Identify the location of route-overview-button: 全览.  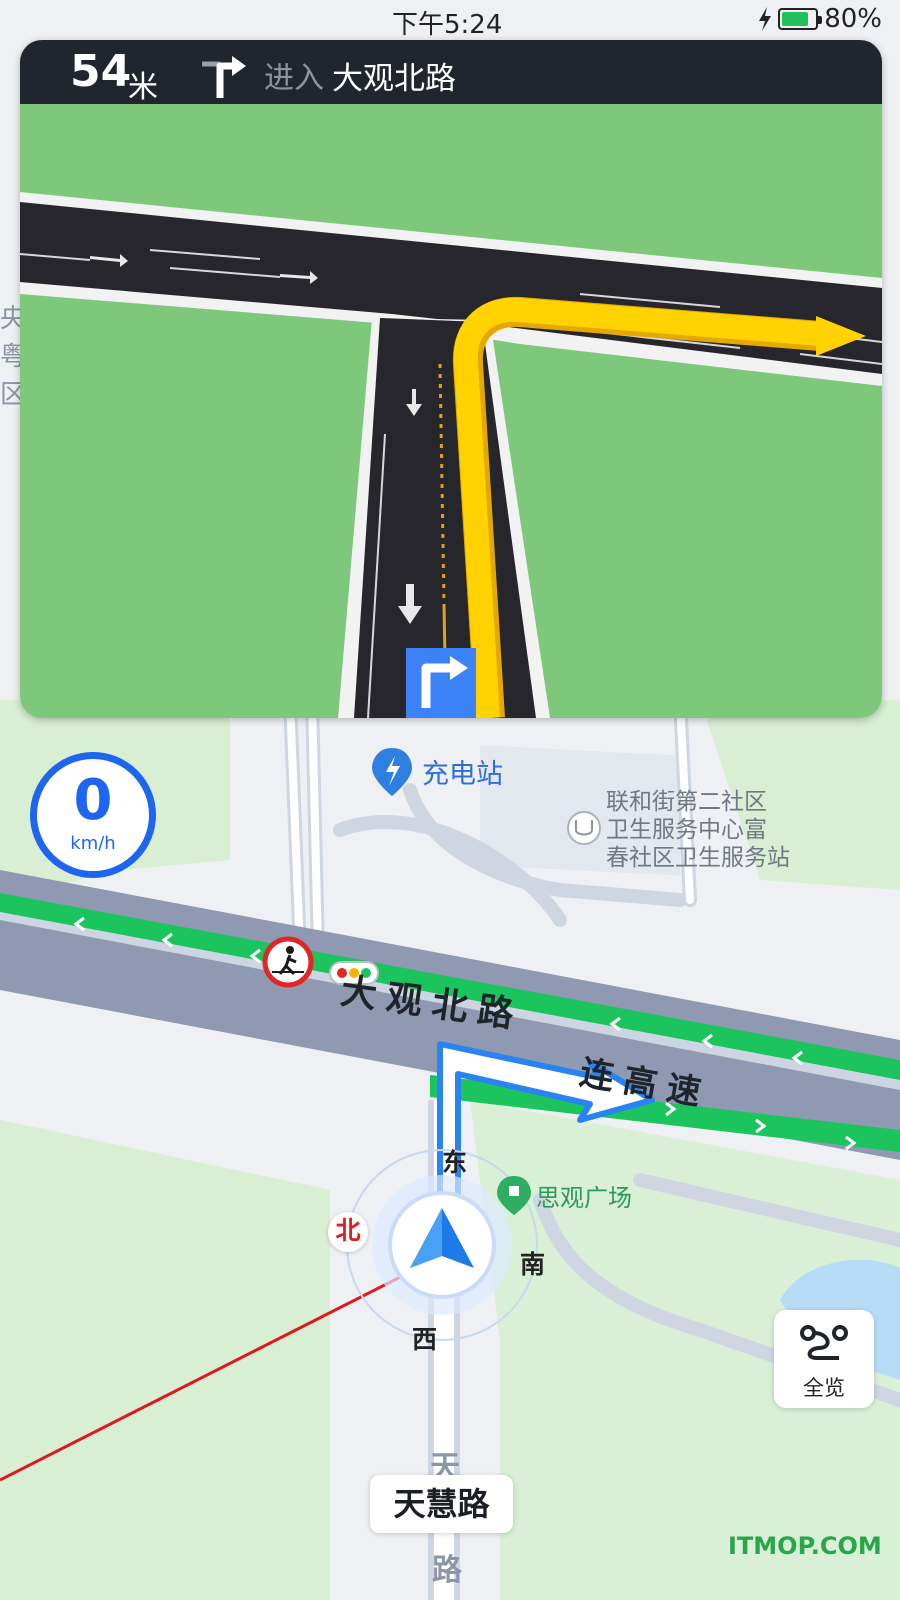
(824, 1359).